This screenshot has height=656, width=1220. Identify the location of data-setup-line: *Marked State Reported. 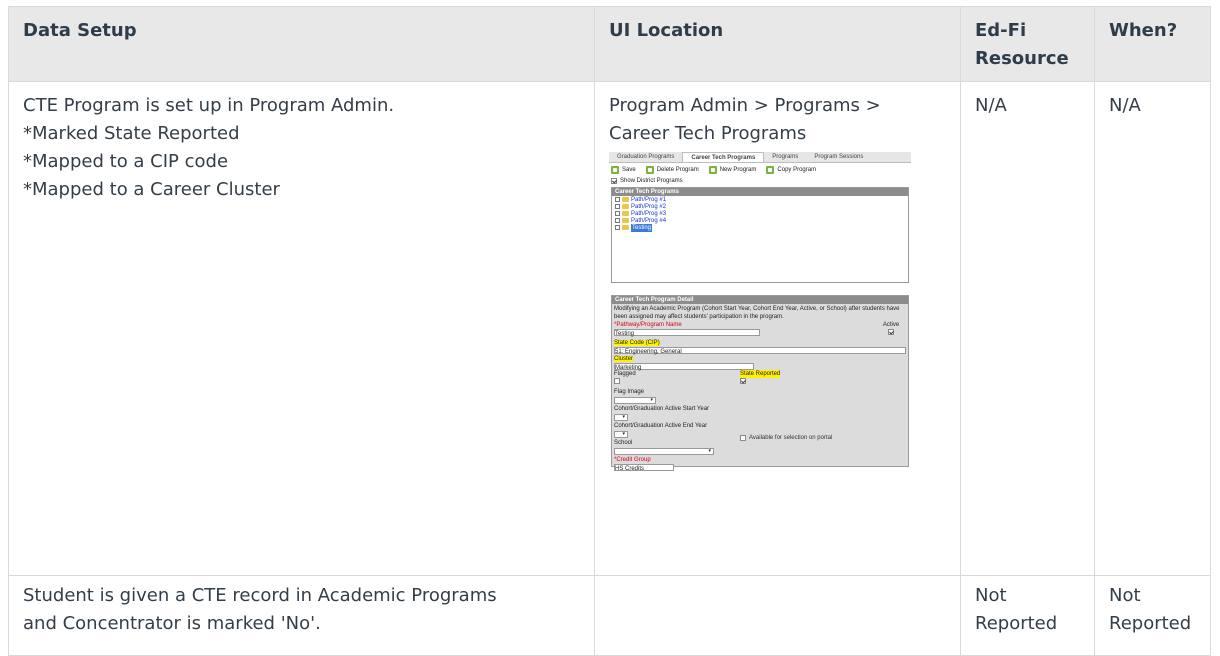
(131, 133).